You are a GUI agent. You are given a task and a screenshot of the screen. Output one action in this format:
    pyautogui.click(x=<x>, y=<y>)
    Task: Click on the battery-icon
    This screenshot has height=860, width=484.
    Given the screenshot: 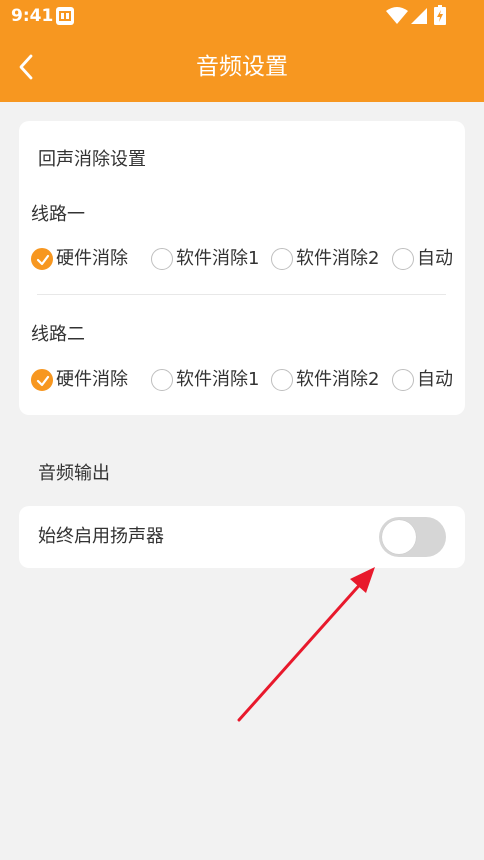 What is the action you would take?
    pyautogui.click(x=440, y=15)
    